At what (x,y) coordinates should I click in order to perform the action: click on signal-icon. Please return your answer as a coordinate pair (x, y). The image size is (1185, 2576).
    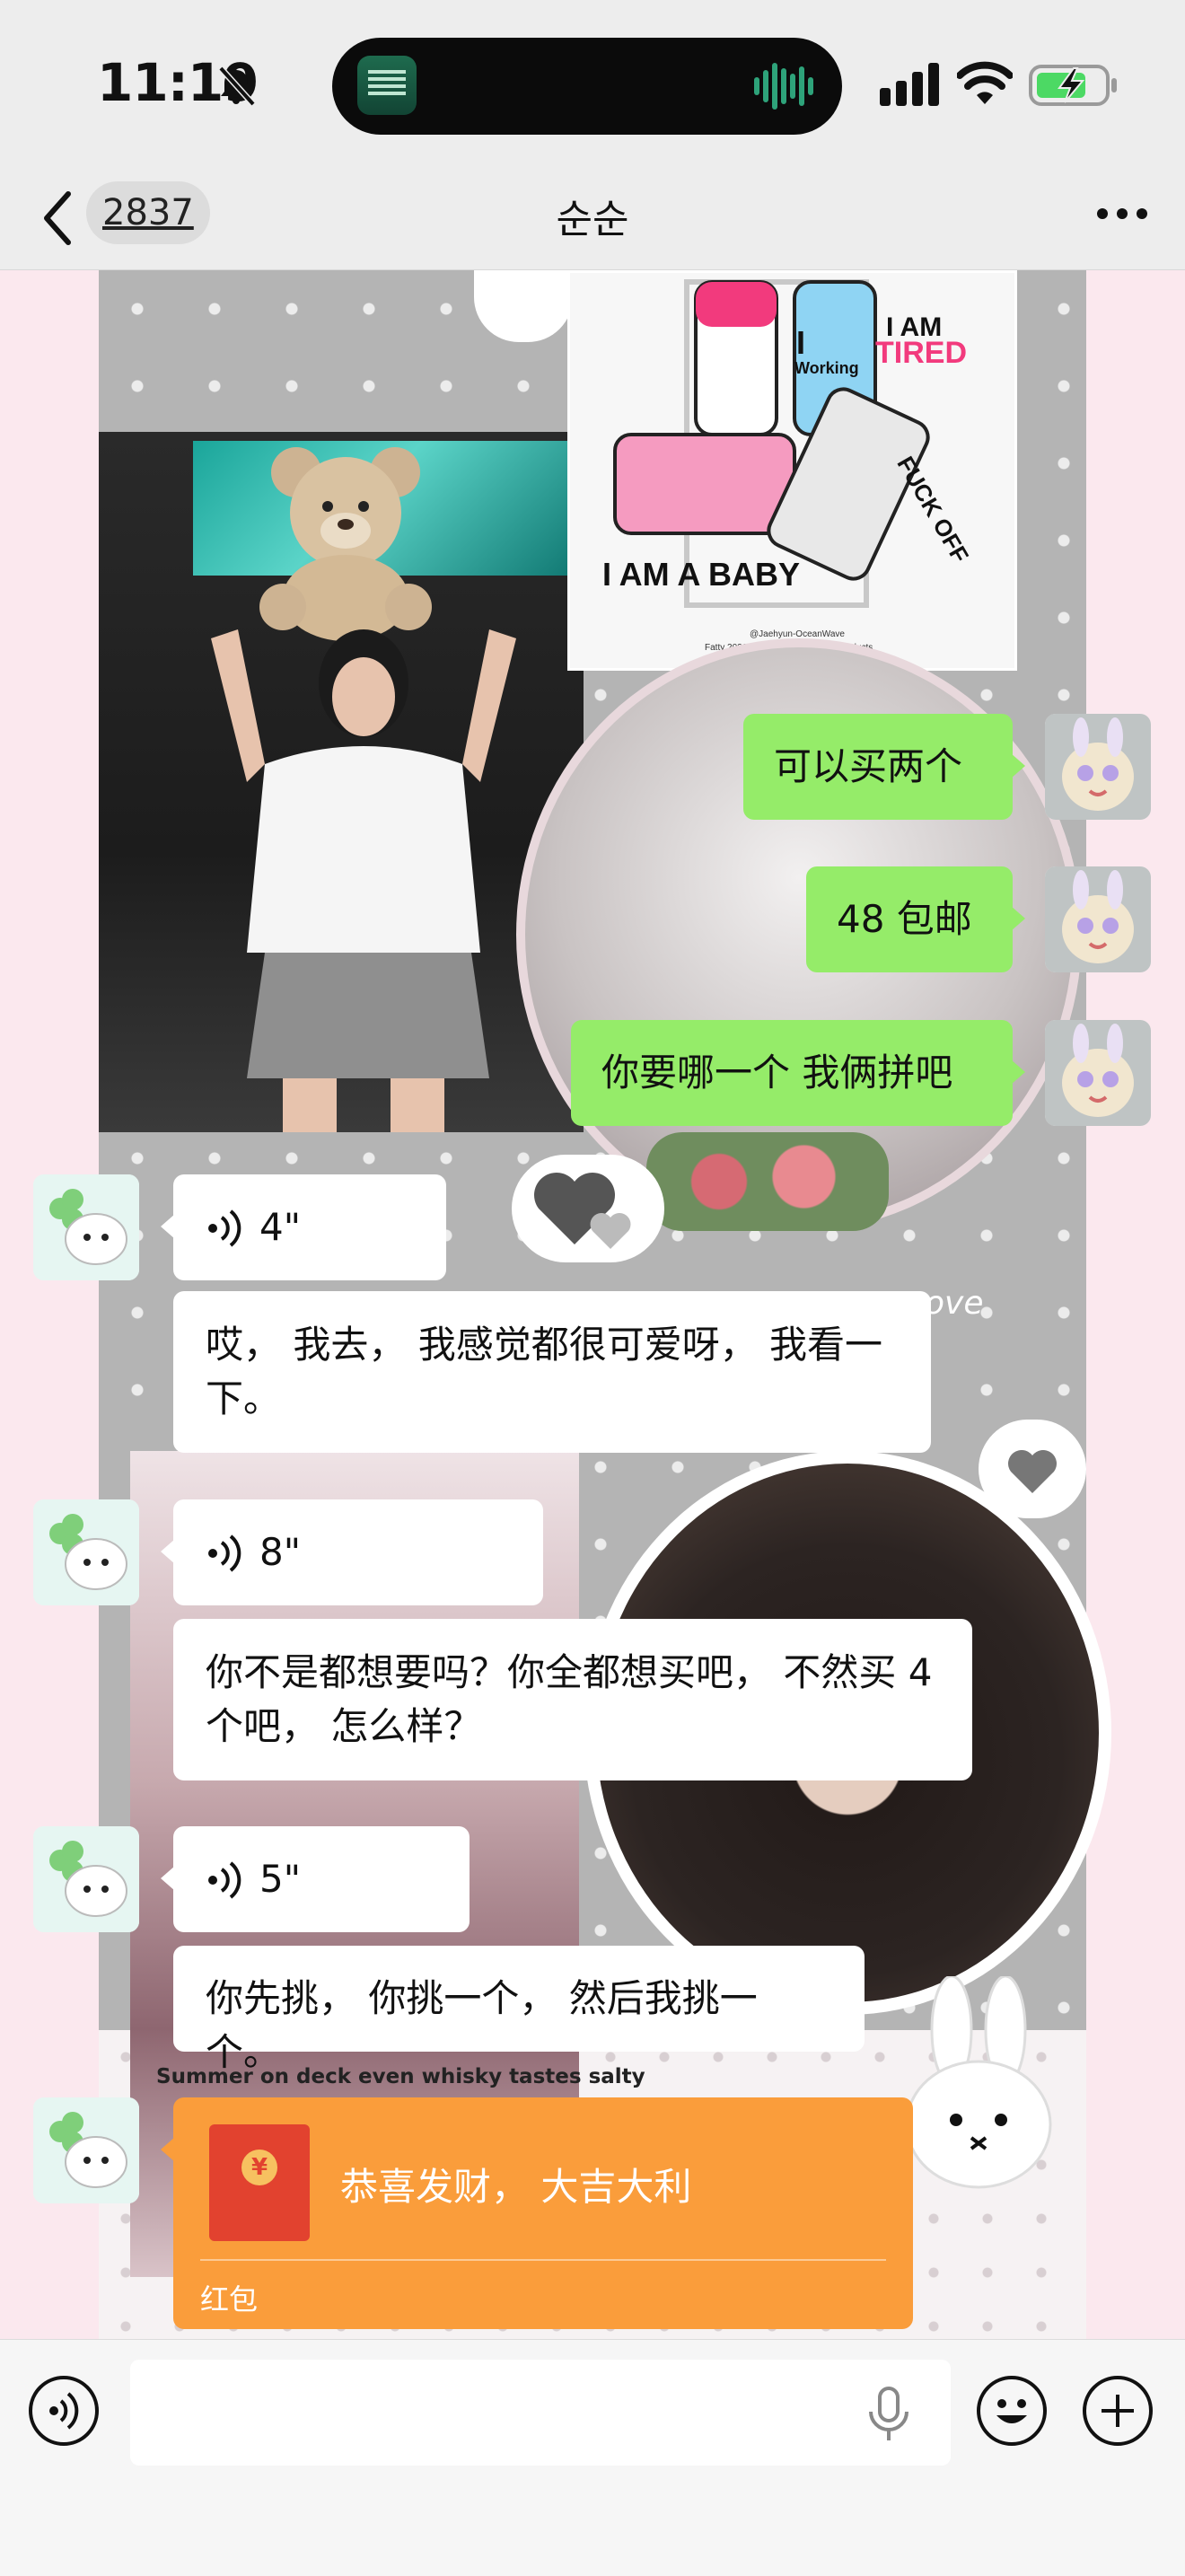
    Looking at the image, I should click on (909, 85).